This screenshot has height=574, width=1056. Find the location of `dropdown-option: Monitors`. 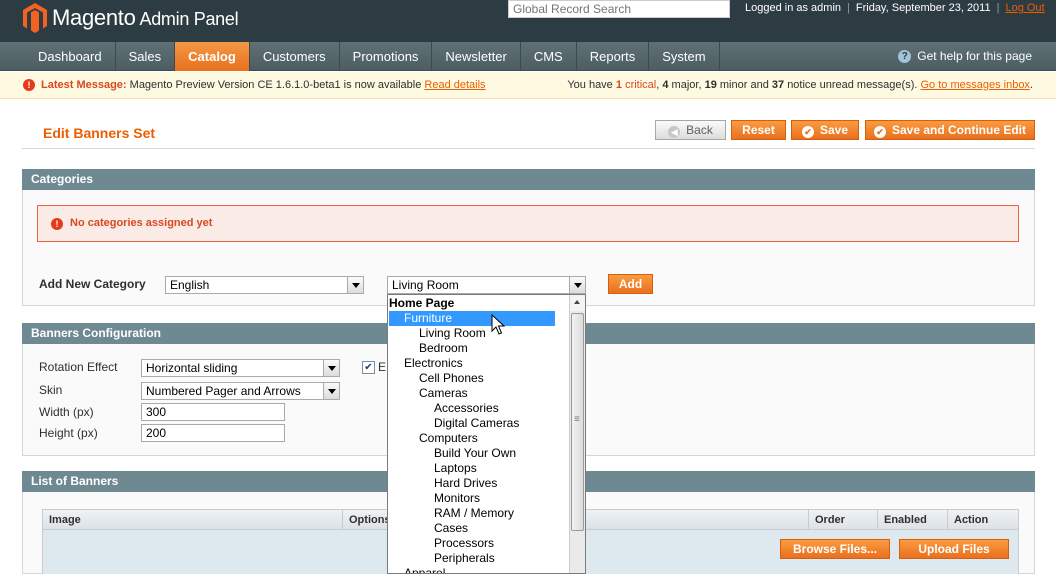

dropdown-option: Monitors is located at coordinates (434, 498).